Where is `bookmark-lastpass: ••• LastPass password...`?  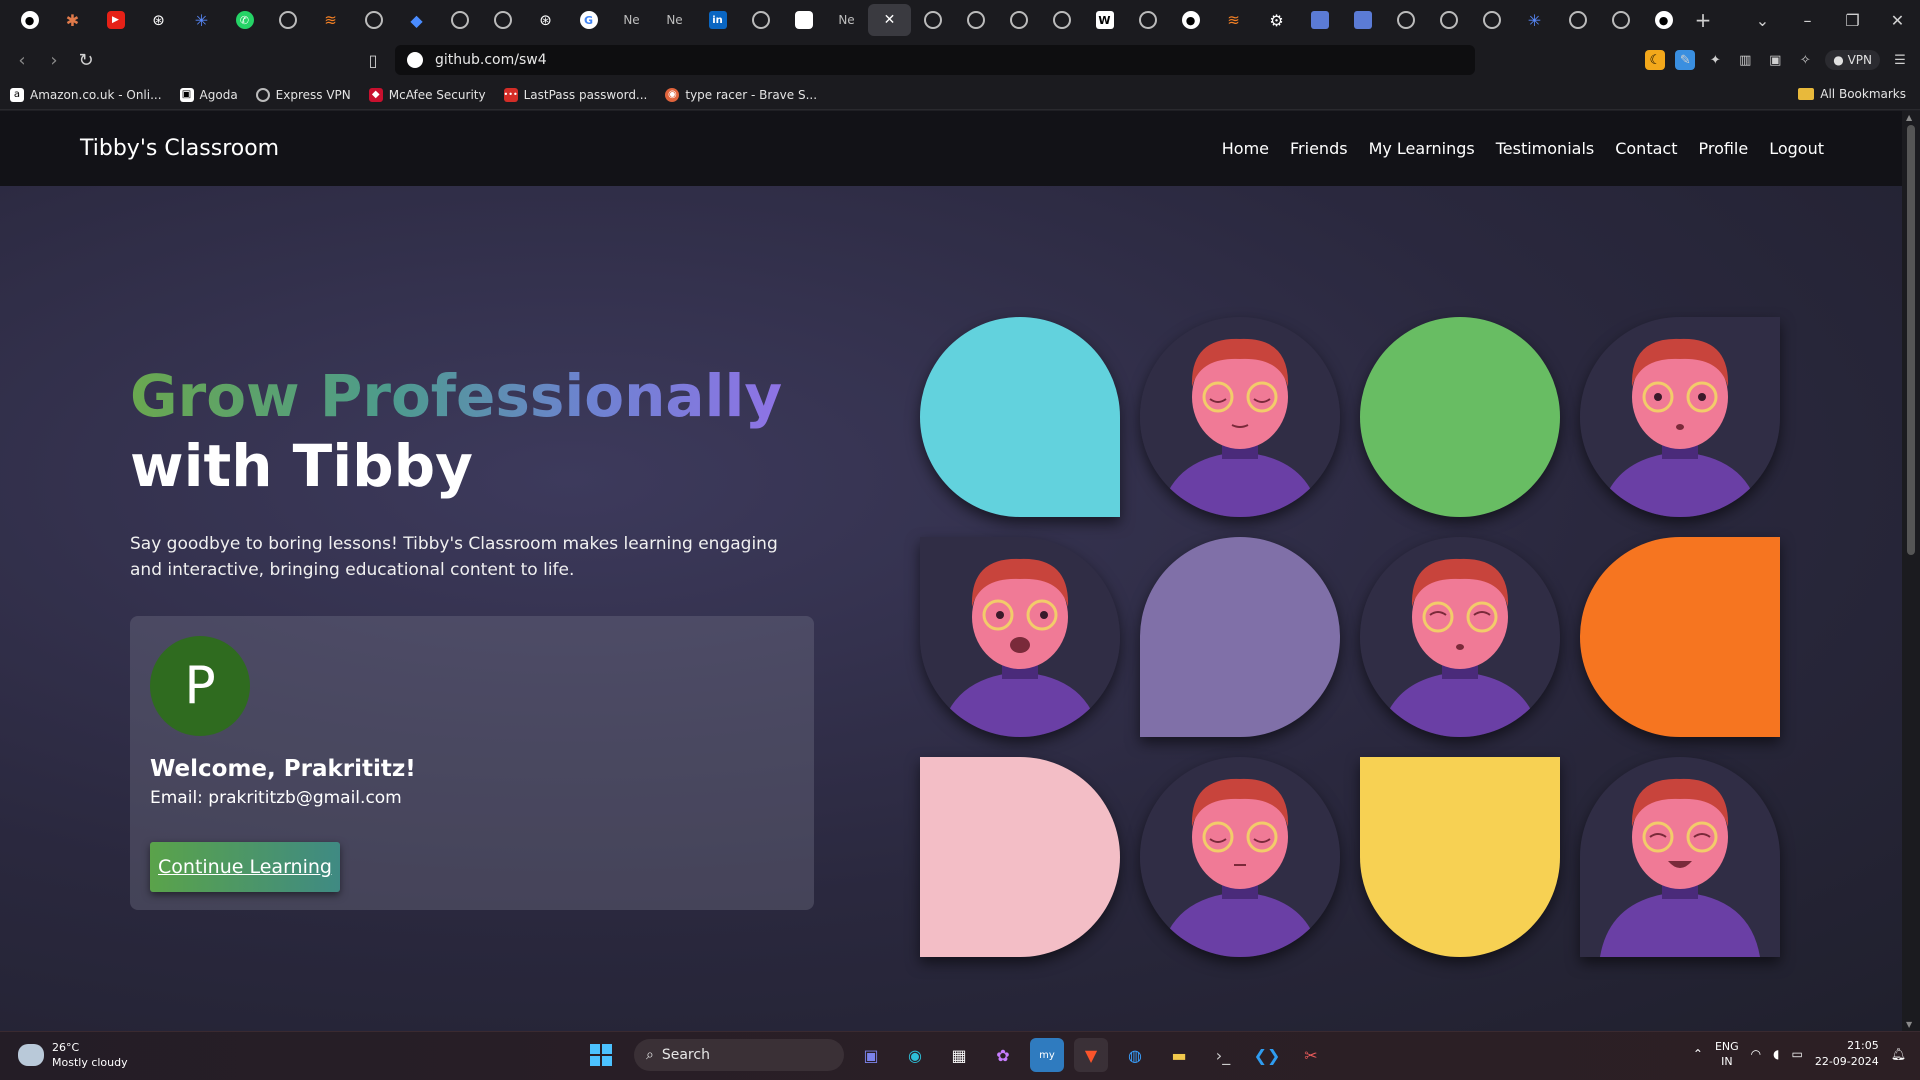
bookmark-lastpass: ••• LastPass password... is located at coordinates (575, 94).